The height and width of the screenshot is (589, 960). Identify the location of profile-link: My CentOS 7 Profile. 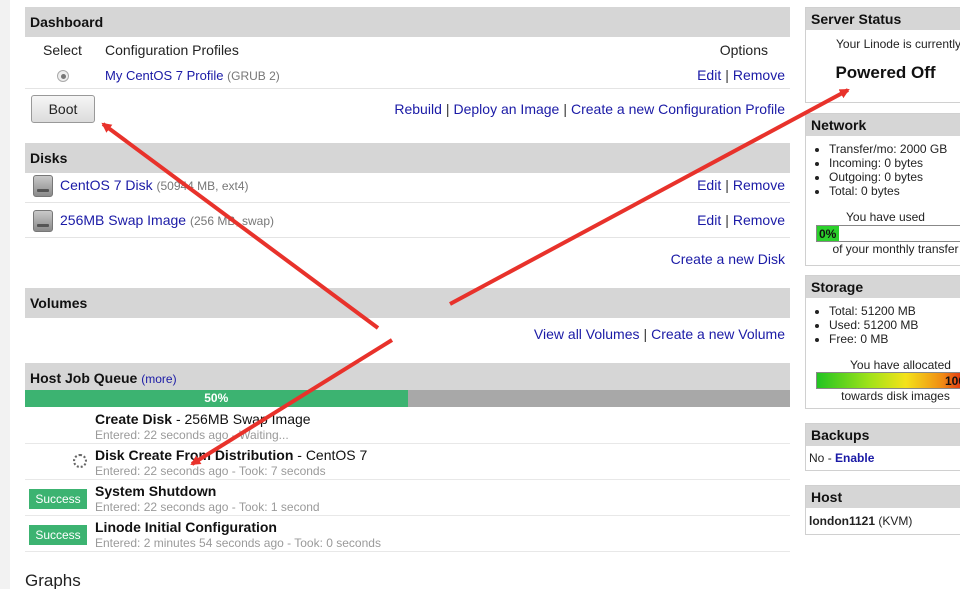
(164, 75).